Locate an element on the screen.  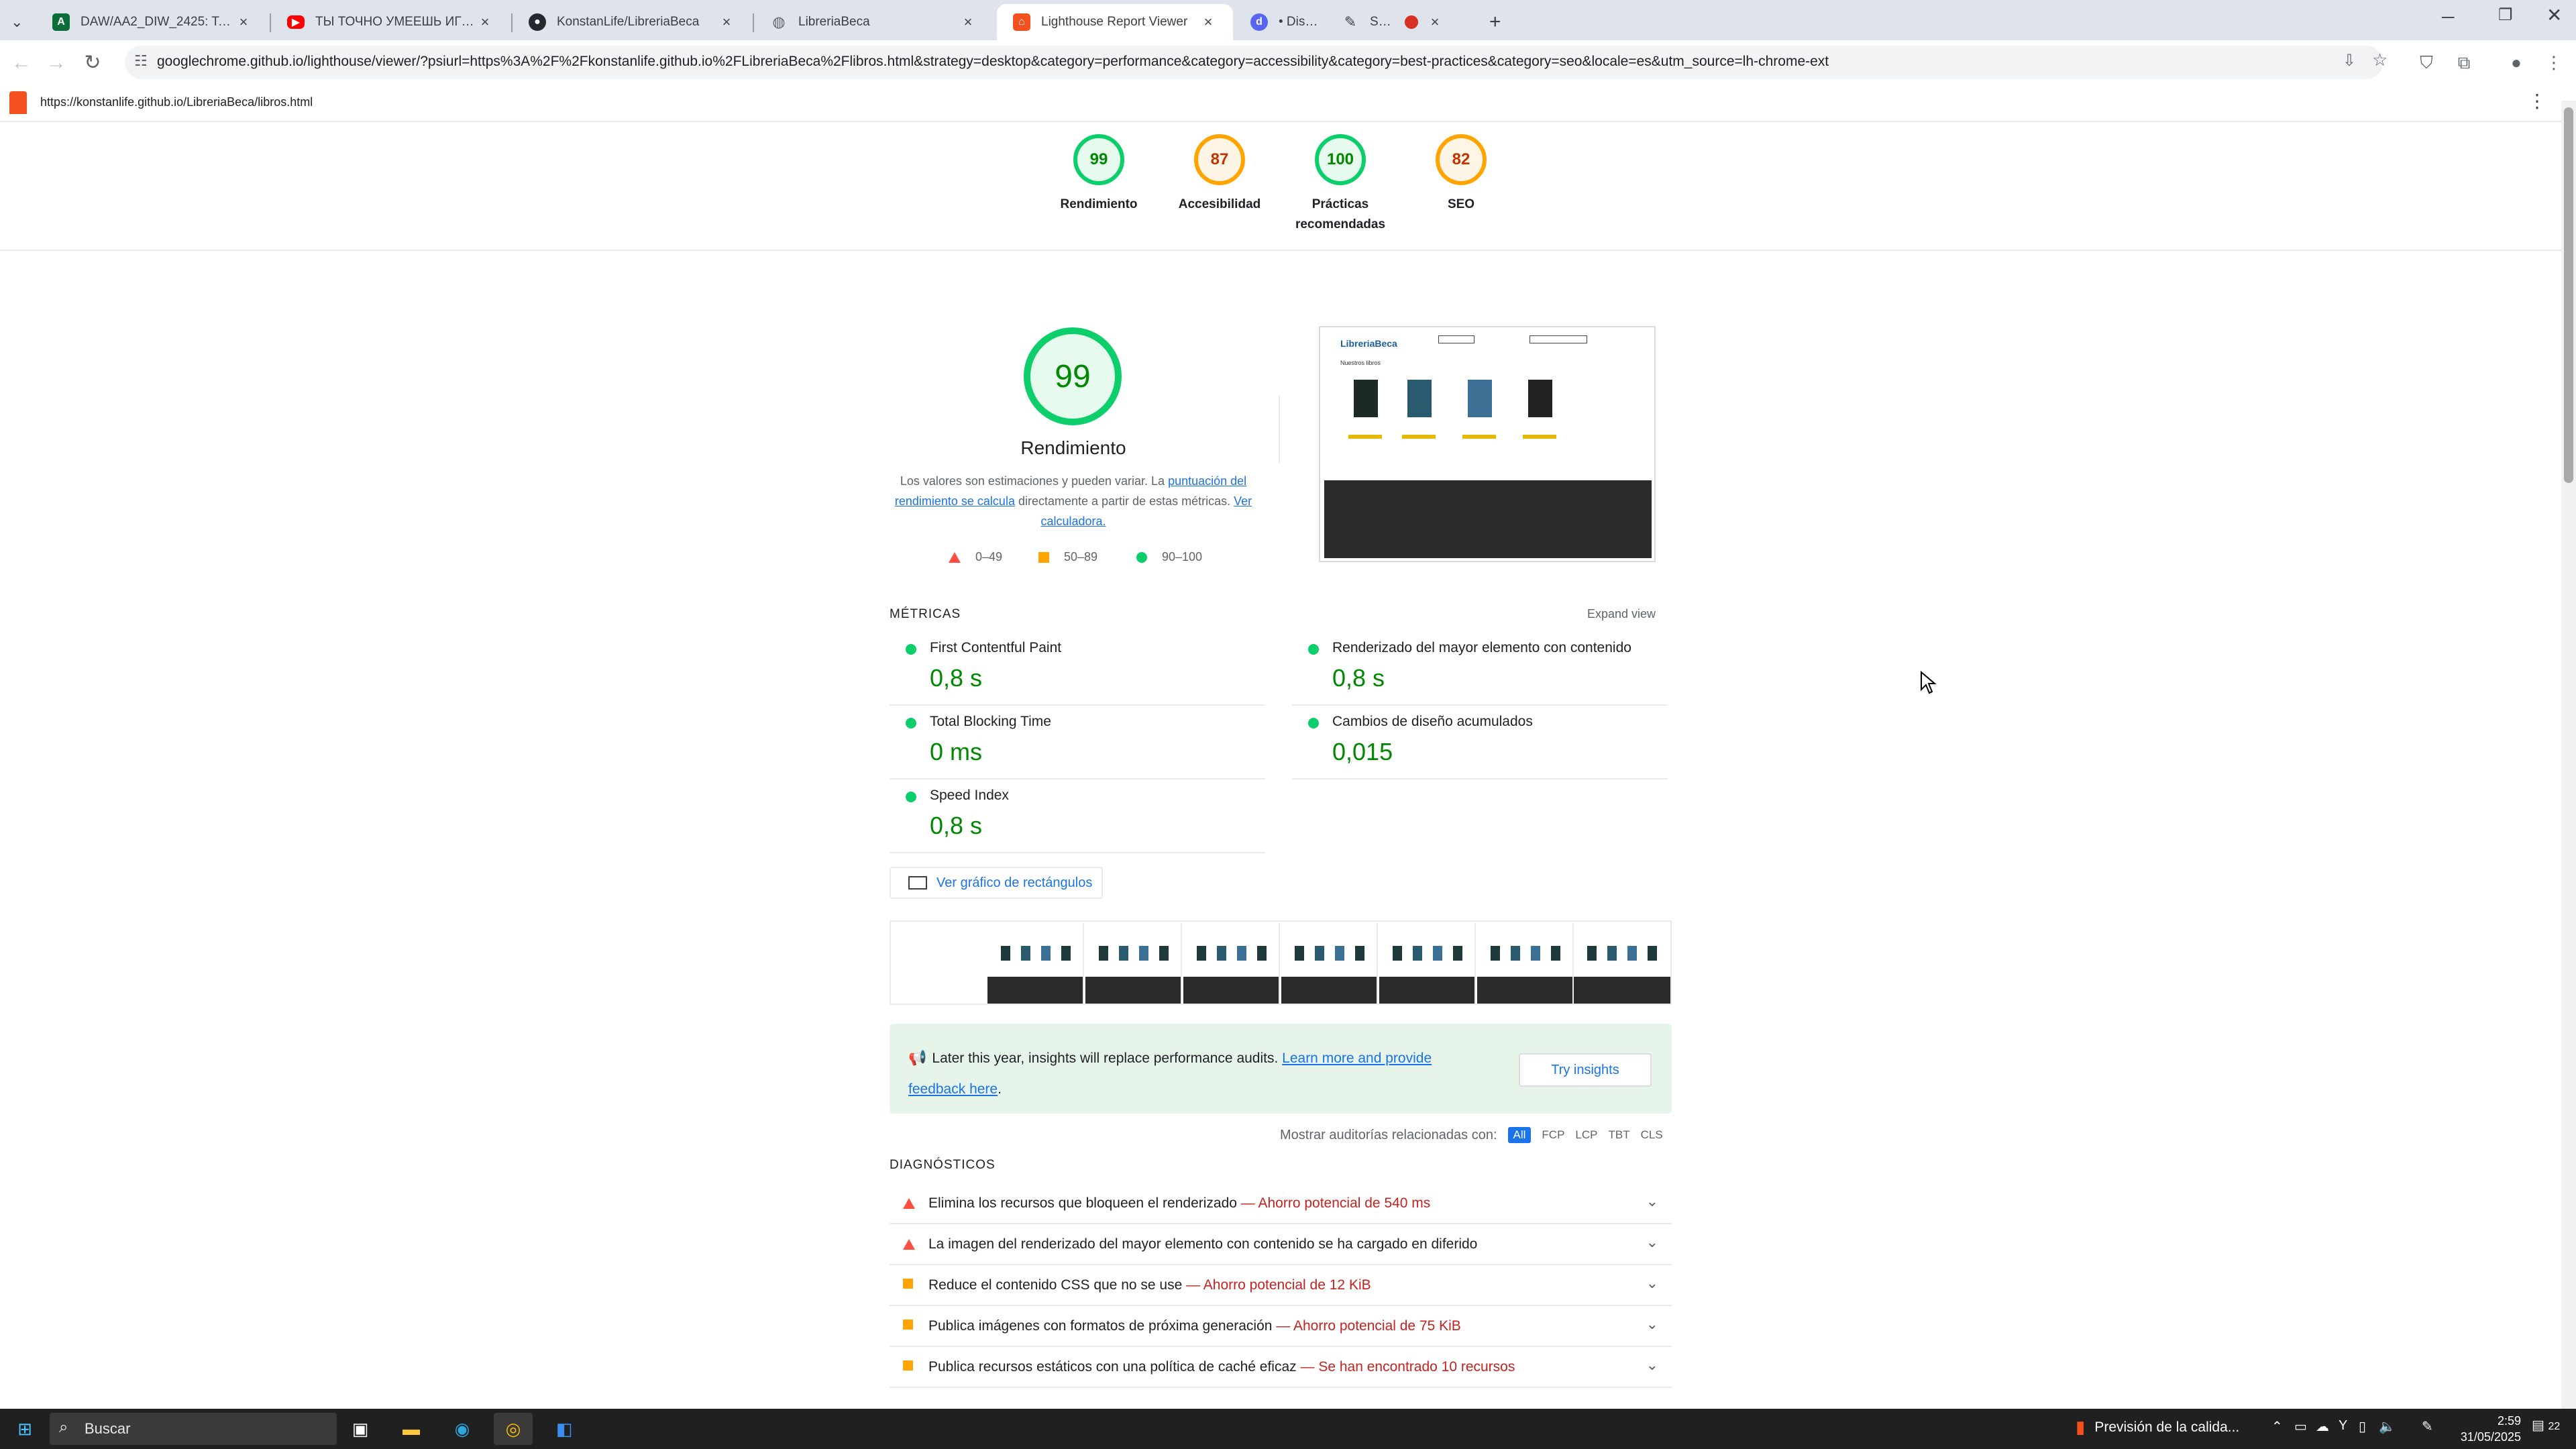
rating-stars is located at coordinates (1539, 437).